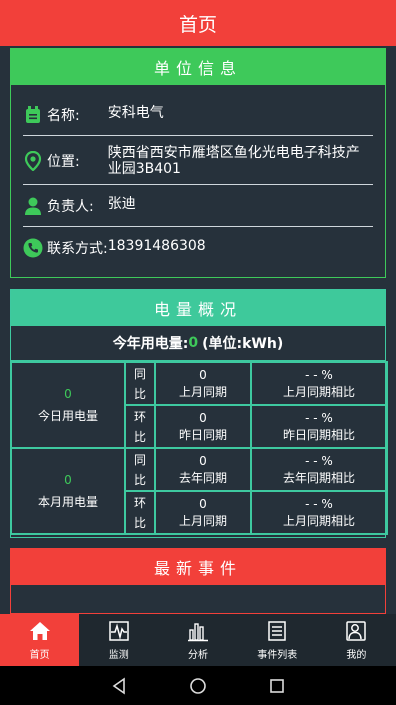 This screenshot has height=705, width=396. What do you see at coordinates (140, 426) in the screenshot?
I see `today-mom-label: 环比` at bounding box center [140, 426].